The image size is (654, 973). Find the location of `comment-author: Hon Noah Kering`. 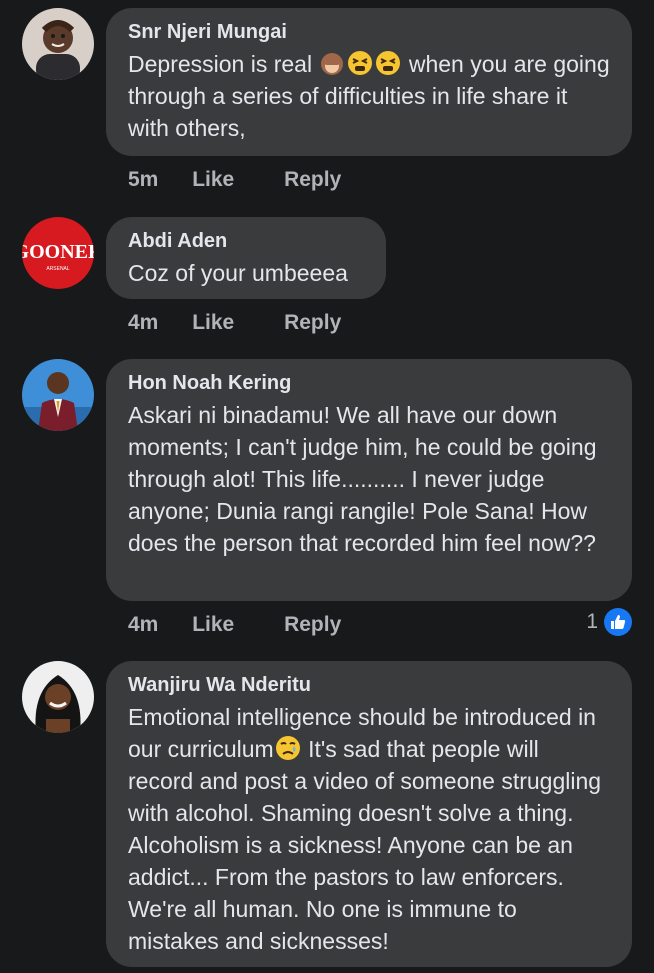

comment-author: Hon Noah Kering is located at coordinates (369, 383).